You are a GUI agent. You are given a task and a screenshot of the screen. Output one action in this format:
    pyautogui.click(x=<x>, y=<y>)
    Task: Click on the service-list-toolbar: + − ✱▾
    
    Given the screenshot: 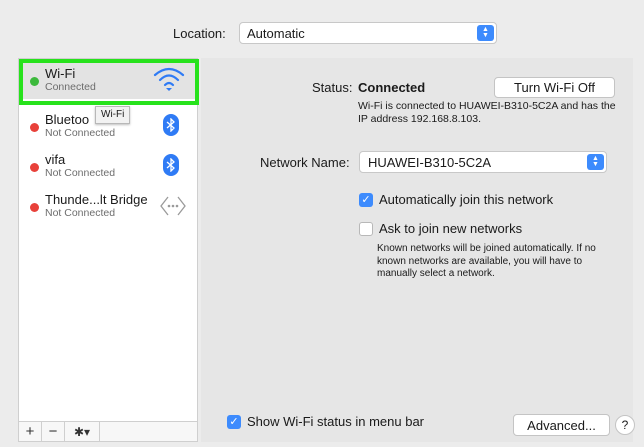 What is the action you would take?
    pyautogui.click(x=108, y=431)
    